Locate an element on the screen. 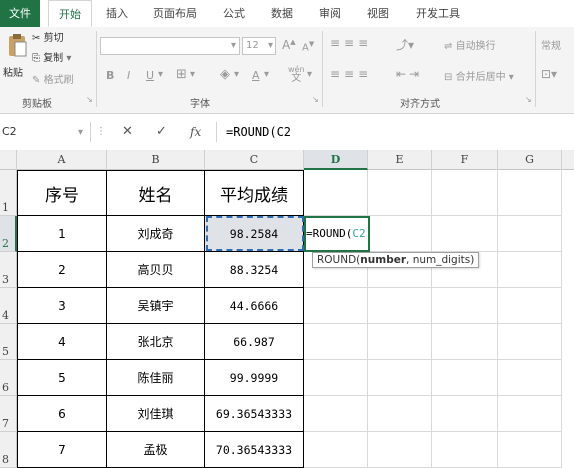 This screenshot has height=468, width=574. table-cell: 7 is located at coordinates (62, 450).